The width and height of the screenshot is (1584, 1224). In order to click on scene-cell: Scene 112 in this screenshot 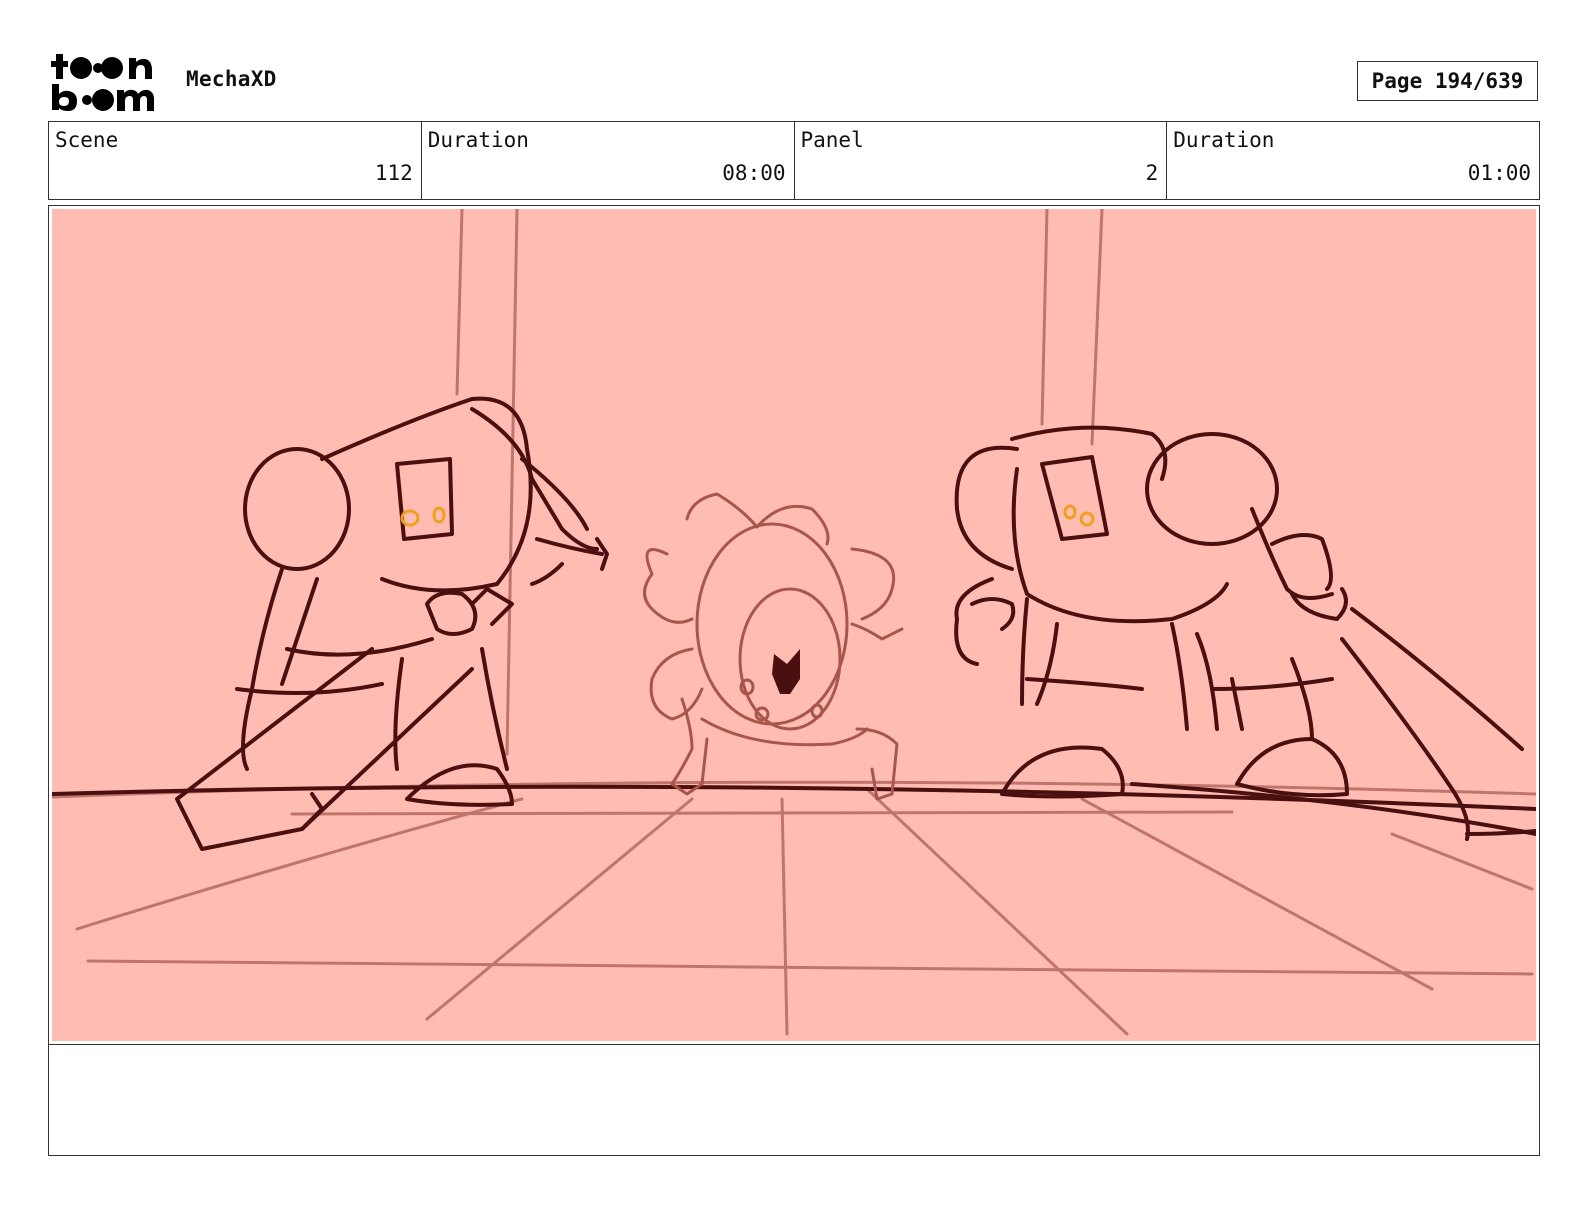, I will do `click(235, 160)`.